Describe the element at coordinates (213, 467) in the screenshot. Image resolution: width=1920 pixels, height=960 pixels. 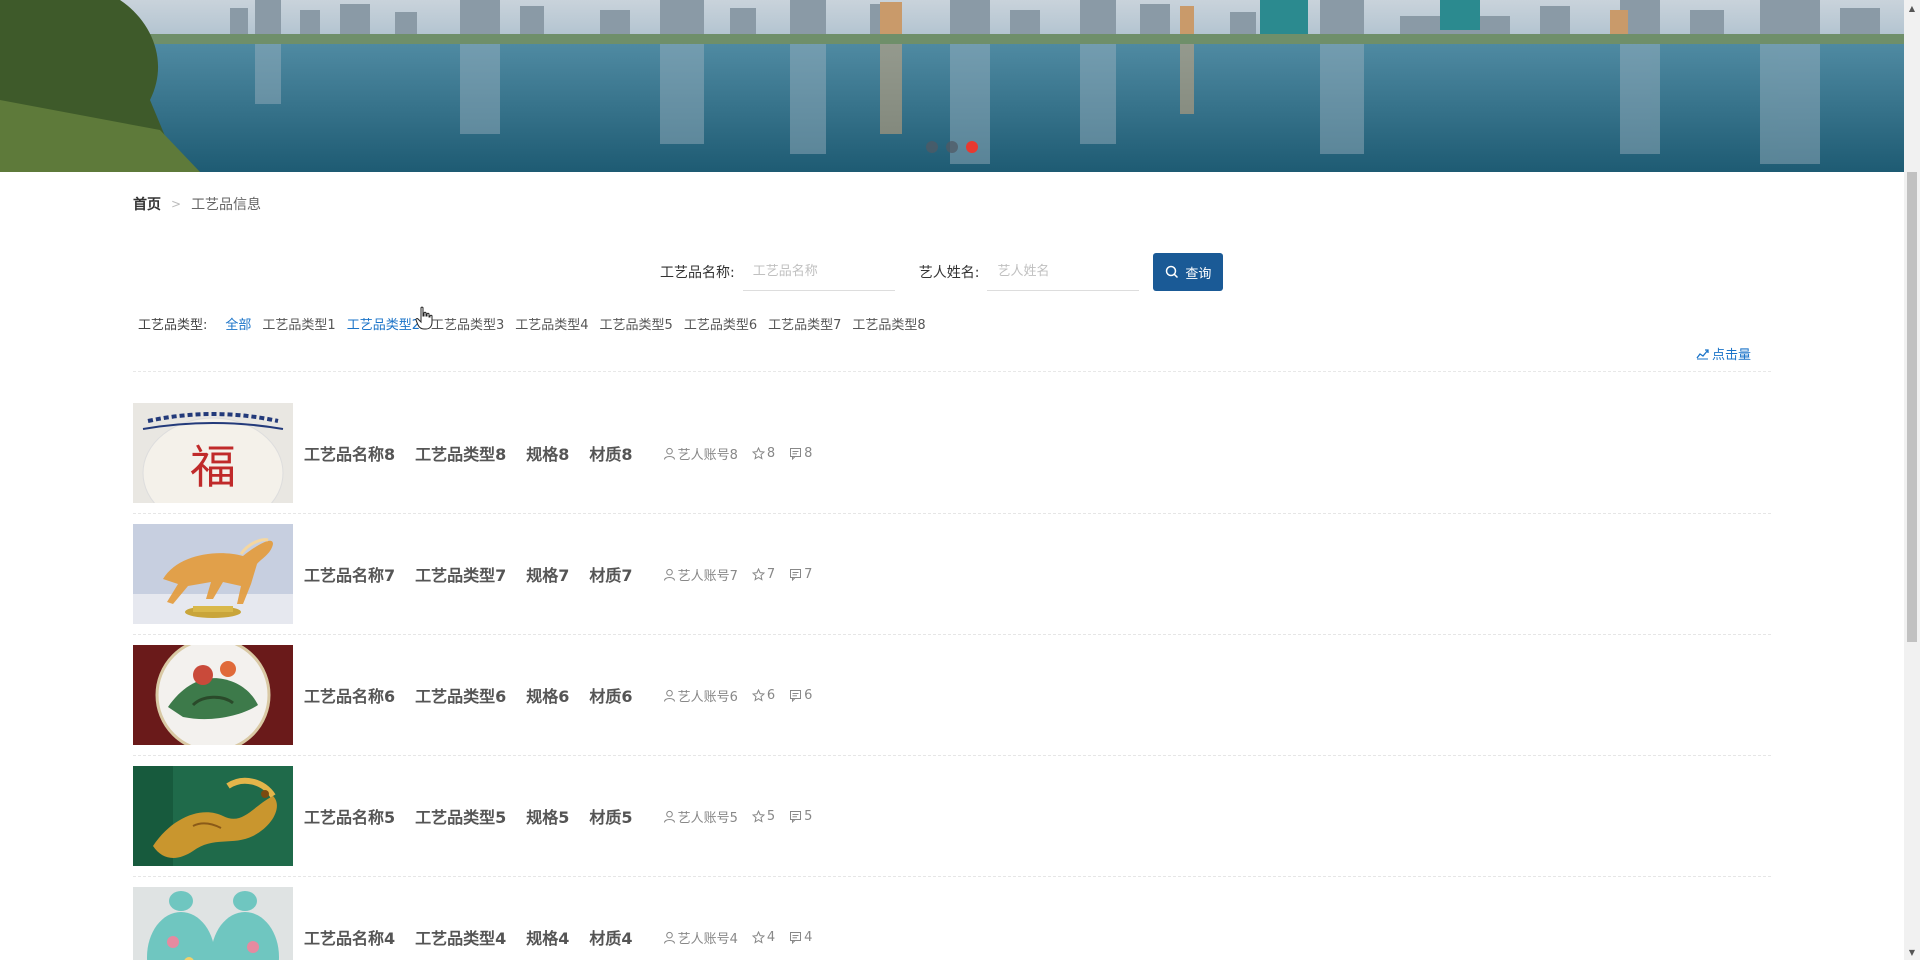
I see `svg-text: 福` at that location.